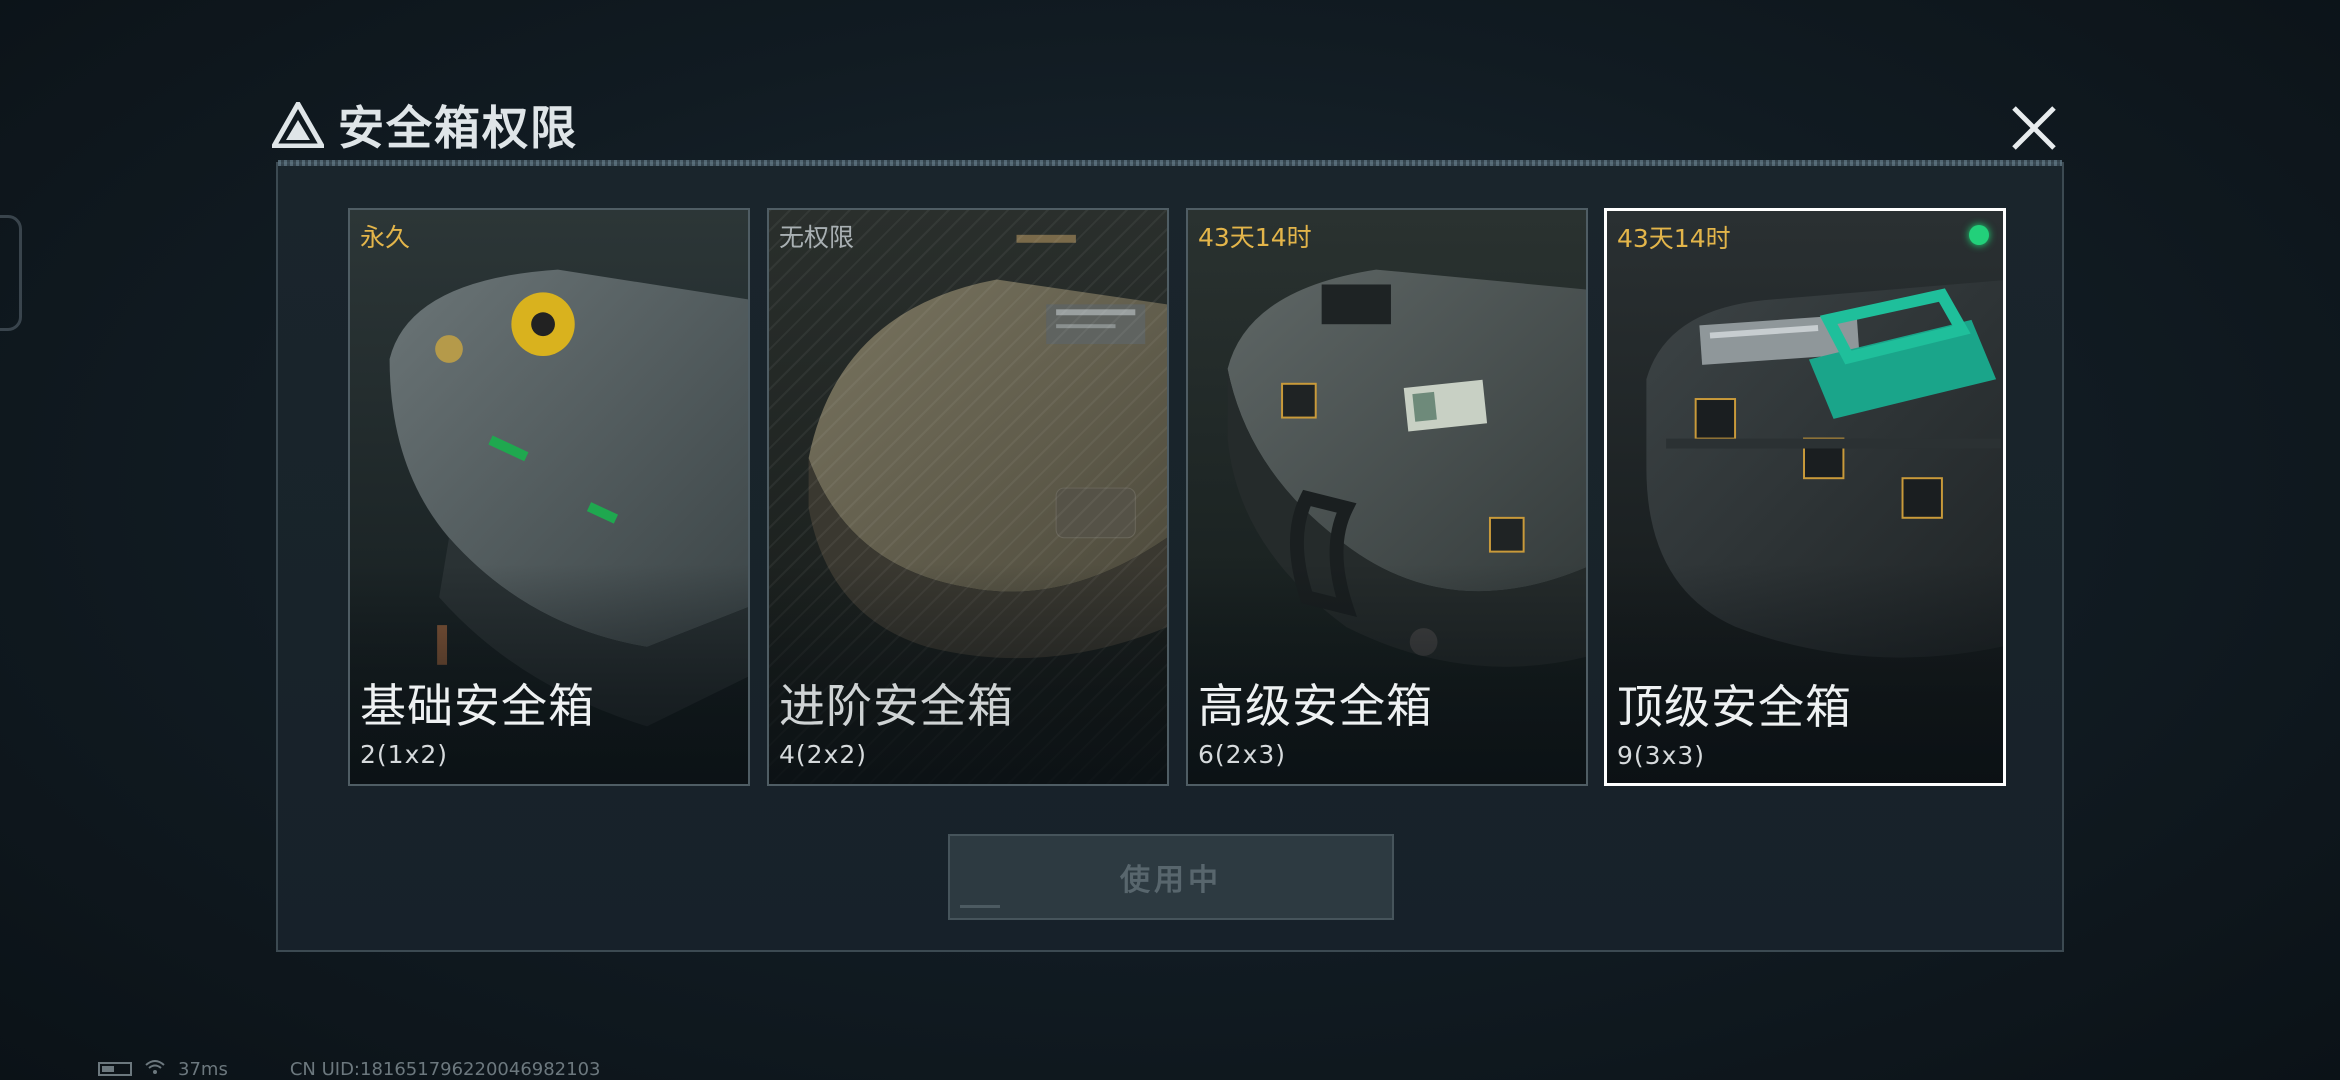 The height and width of the screenshot is (1080, 2340). Describe the element at coordinates (385, 237) in the screenshot. I see `card-duration-label: 永久` at that location.